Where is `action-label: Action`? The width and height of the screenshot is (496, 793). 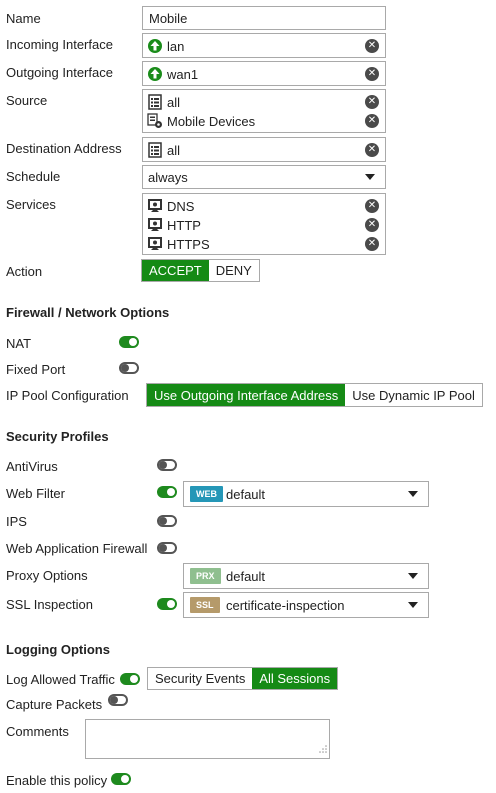 action-label: Action is located at coordinates (24, 271).